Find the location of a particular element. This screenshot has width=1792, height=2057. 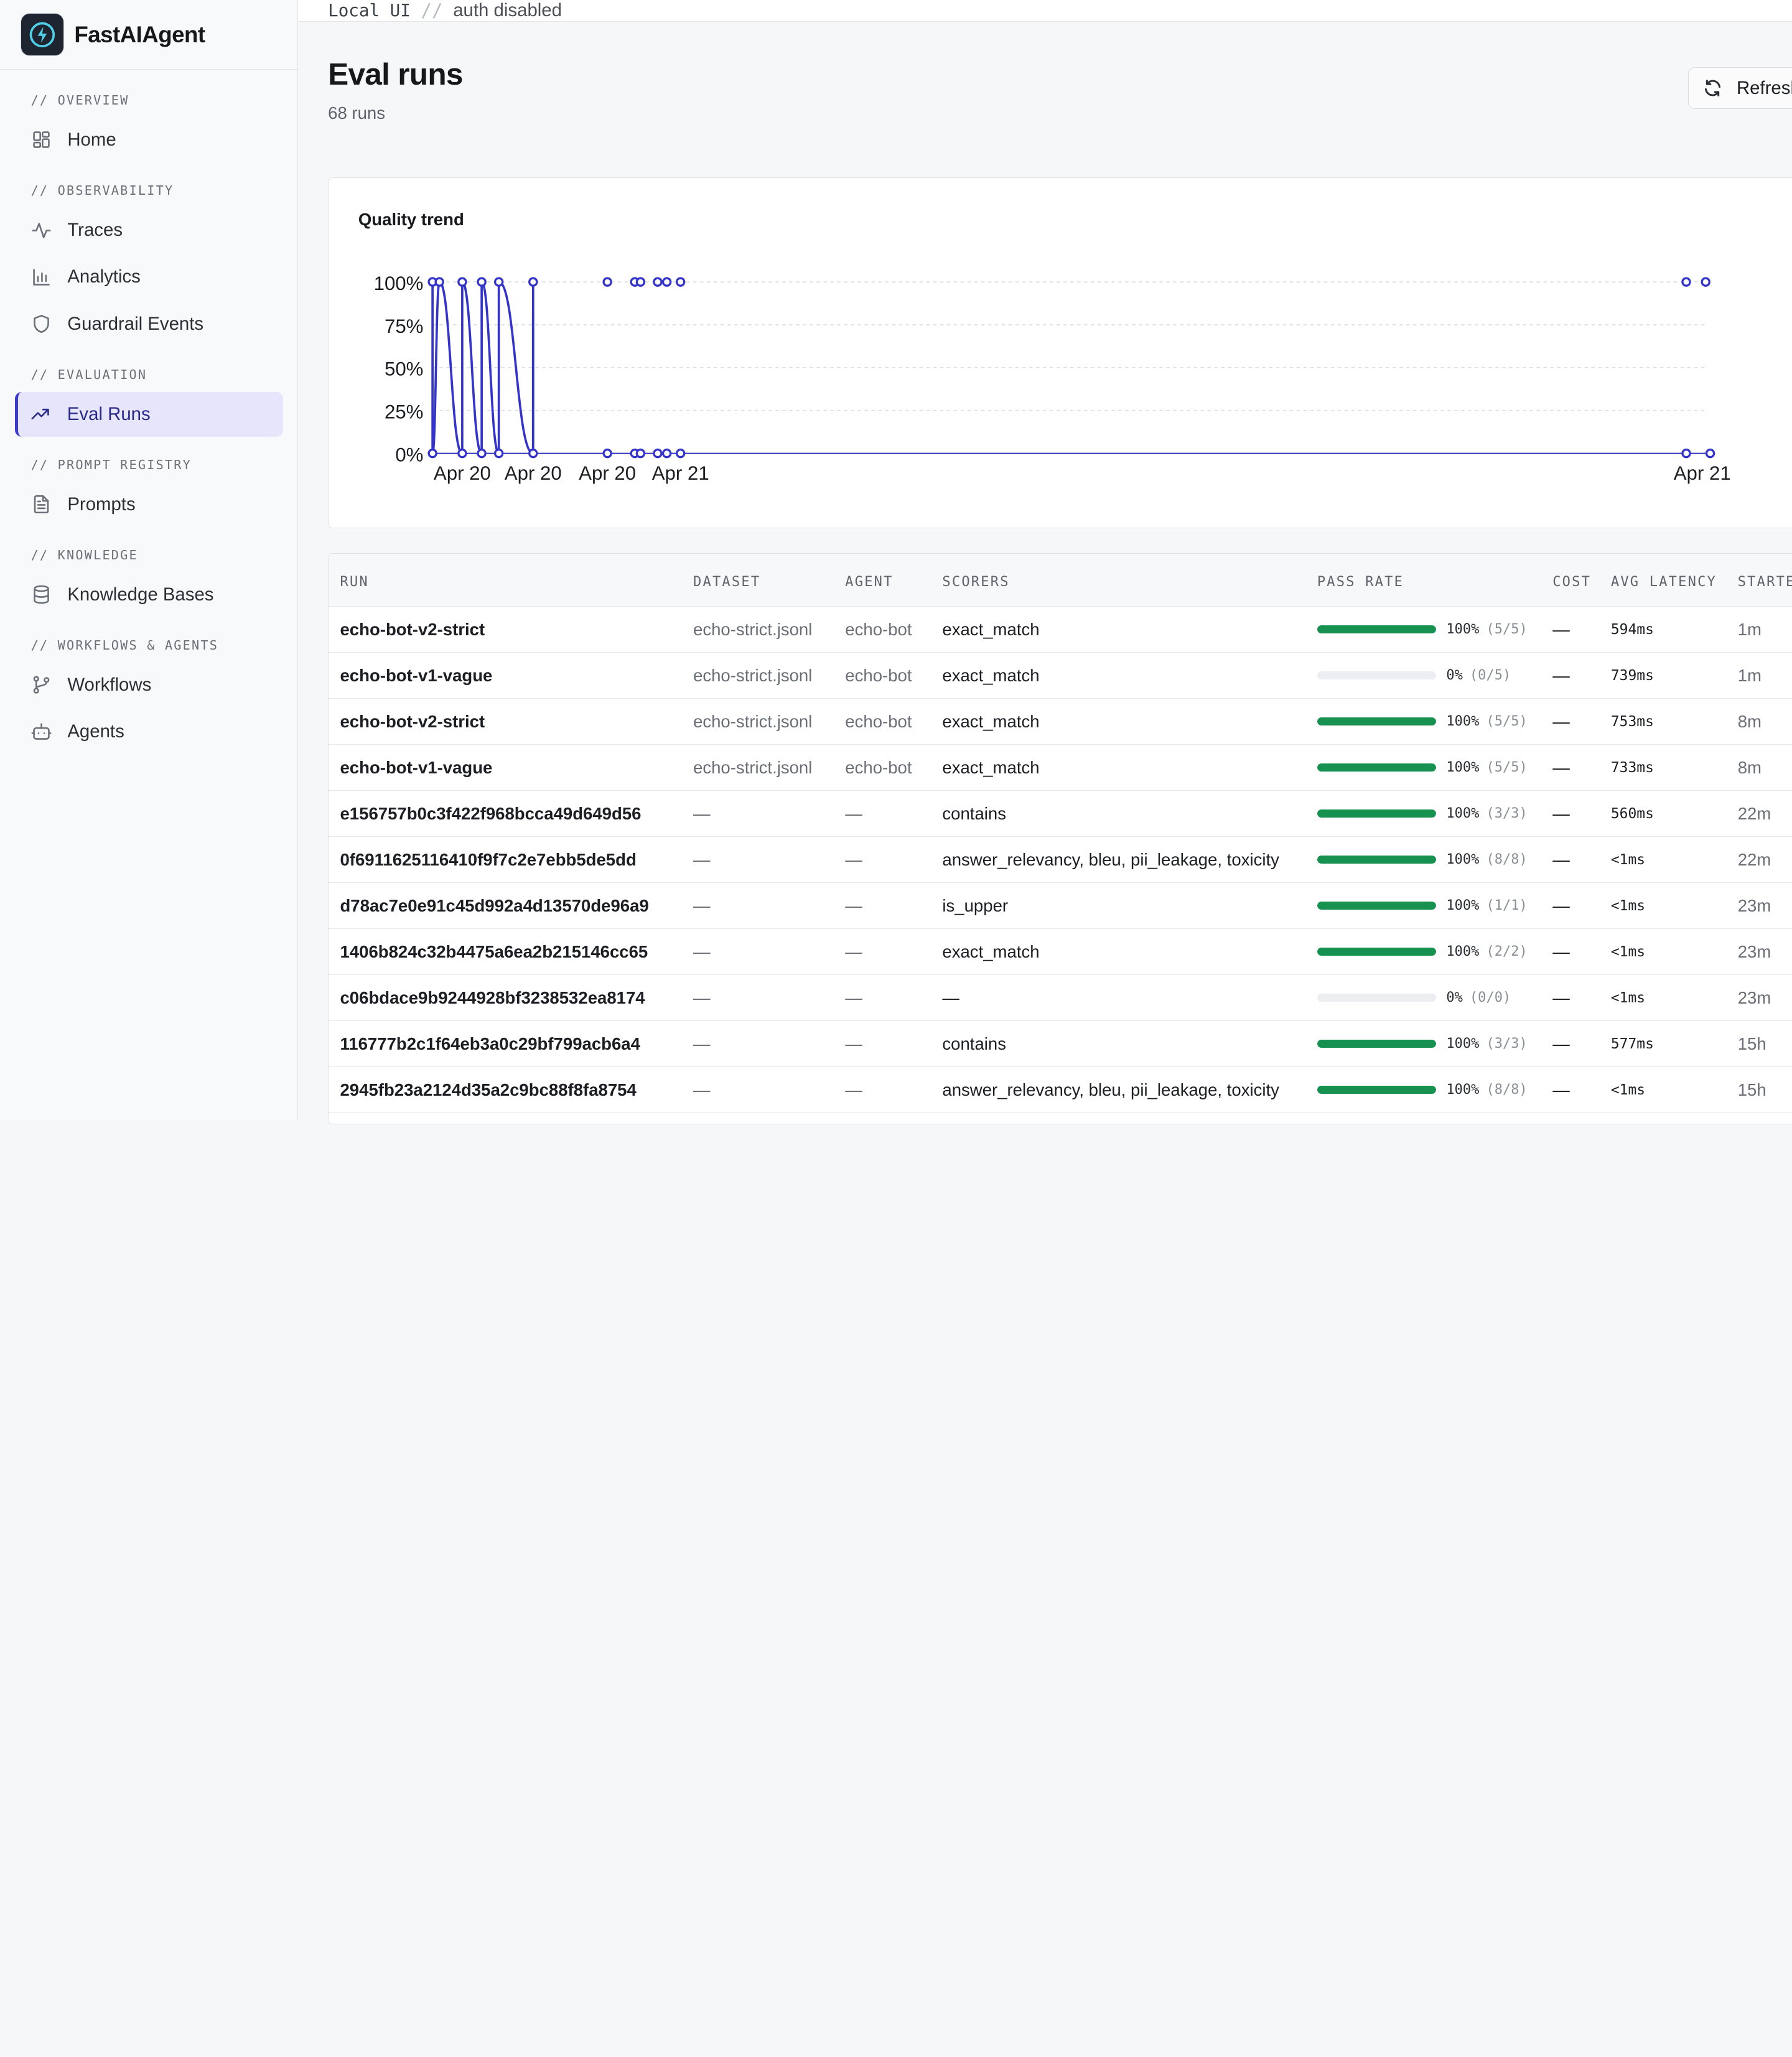

column-header-started: STARTED is located at coordinates (1759, 580).